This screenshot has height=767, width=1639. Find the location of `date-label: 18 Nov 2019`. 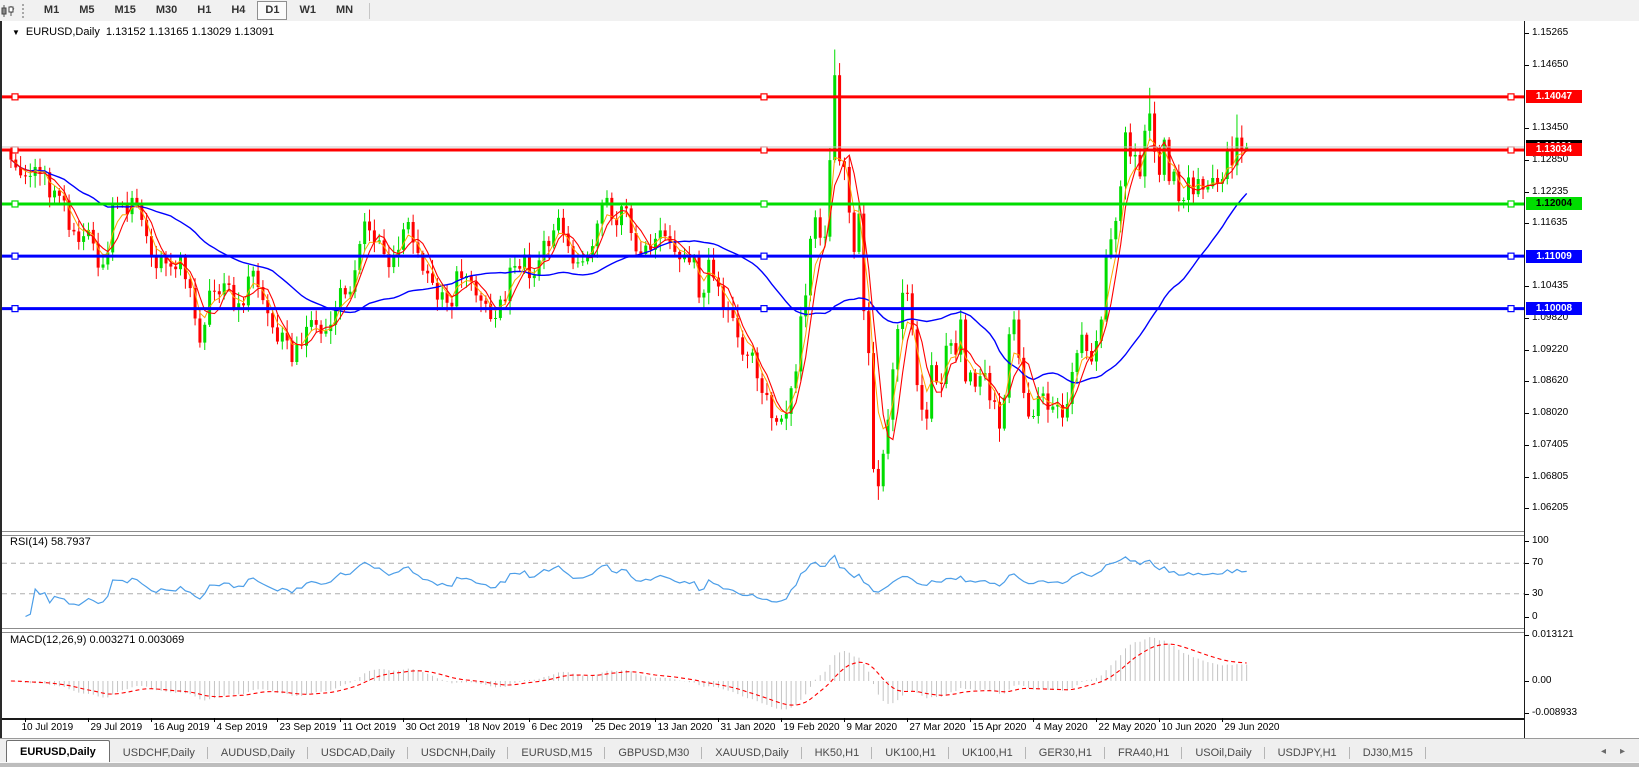

date-label: 18 Nov 2019 is located at coordinates (497, 727).